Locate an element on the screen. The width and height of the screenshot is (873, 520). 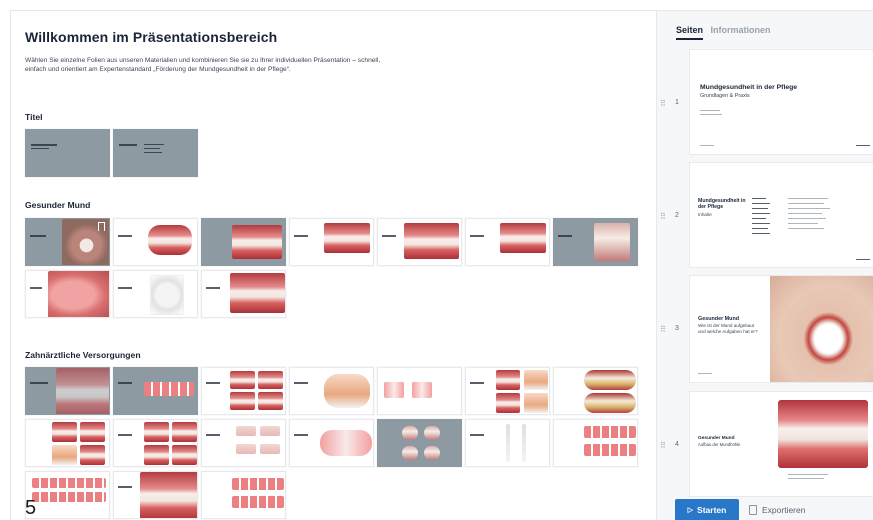
slide-number: 3 is located at coordinates (677, 328).